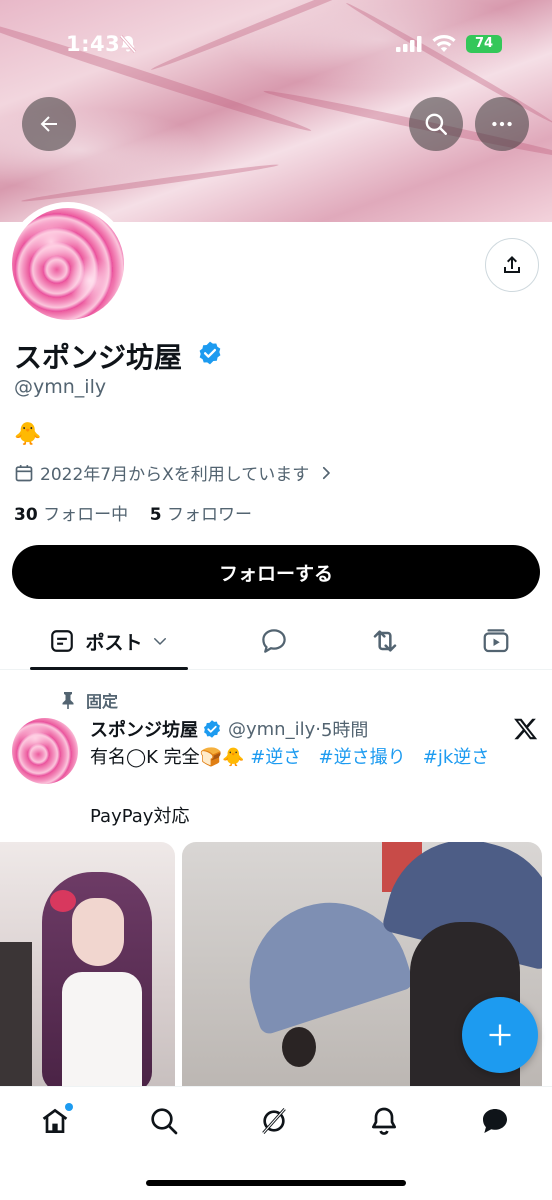 The height and width of the screenshot is (1200, 552). What do you see at coordinates (344, 729) in the screenshot?
I see `post-time: 5時間` at bounding box center [344, 729].